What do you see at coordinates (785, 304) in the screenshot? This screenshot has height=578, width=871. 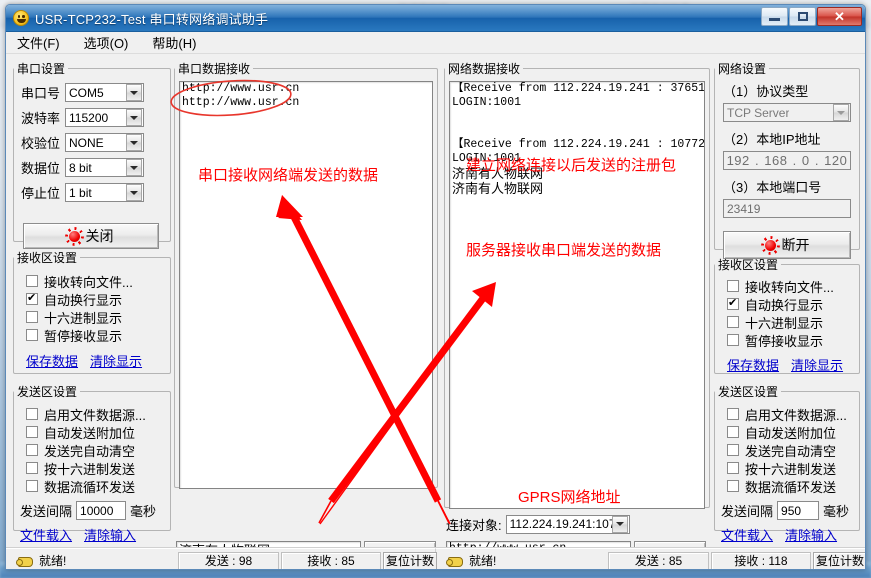 I see `net-recv-chk-wrap: 自动换行显示` at bounding box center [785, 304].